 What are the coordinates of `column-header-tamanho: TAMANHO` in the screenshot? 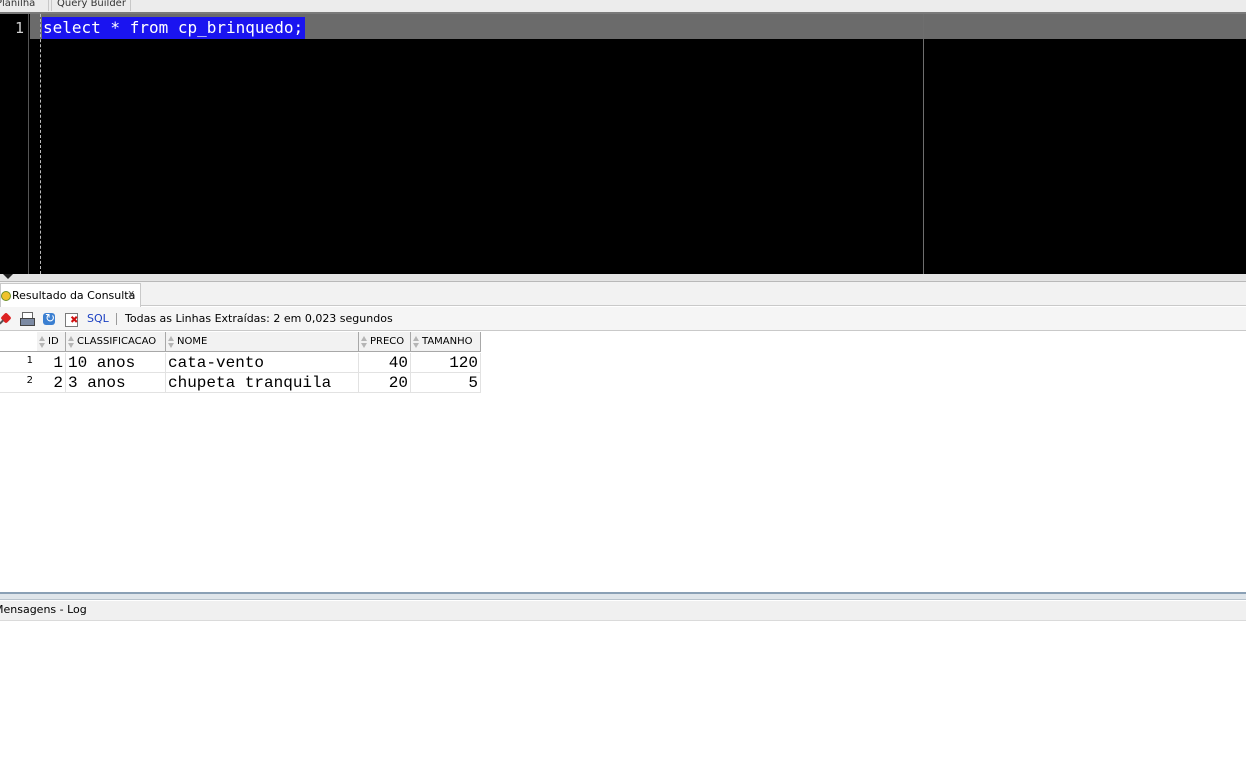 It's located at (446, 342).